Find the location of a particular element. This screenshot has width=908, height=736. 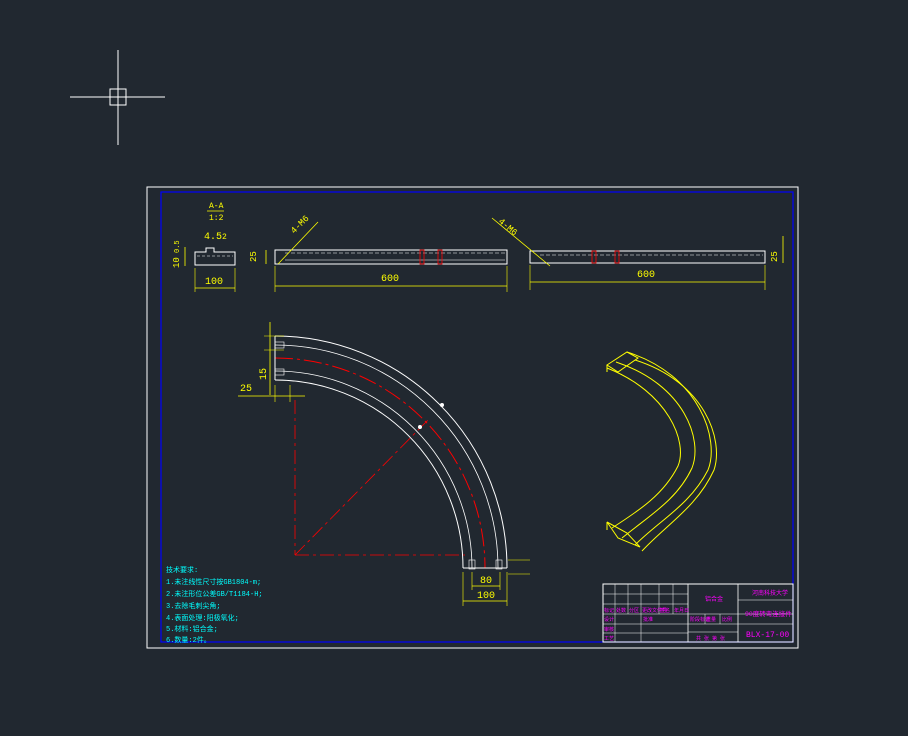

front-dim-length: 600 is located at coordinates (390, 279).